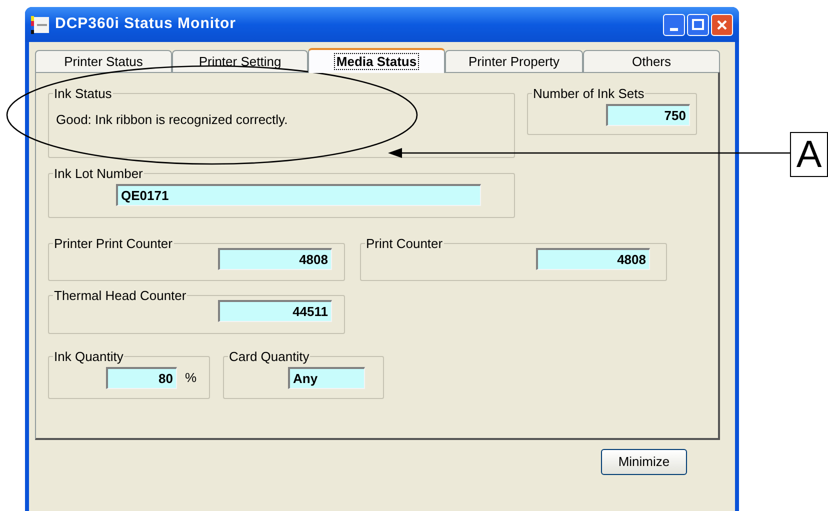 Image resolution: width=828 pixels, height=511 pixels. Describe the element at coordinates (648, 115) in the screenshot. I see `value-field: 750` at that location.